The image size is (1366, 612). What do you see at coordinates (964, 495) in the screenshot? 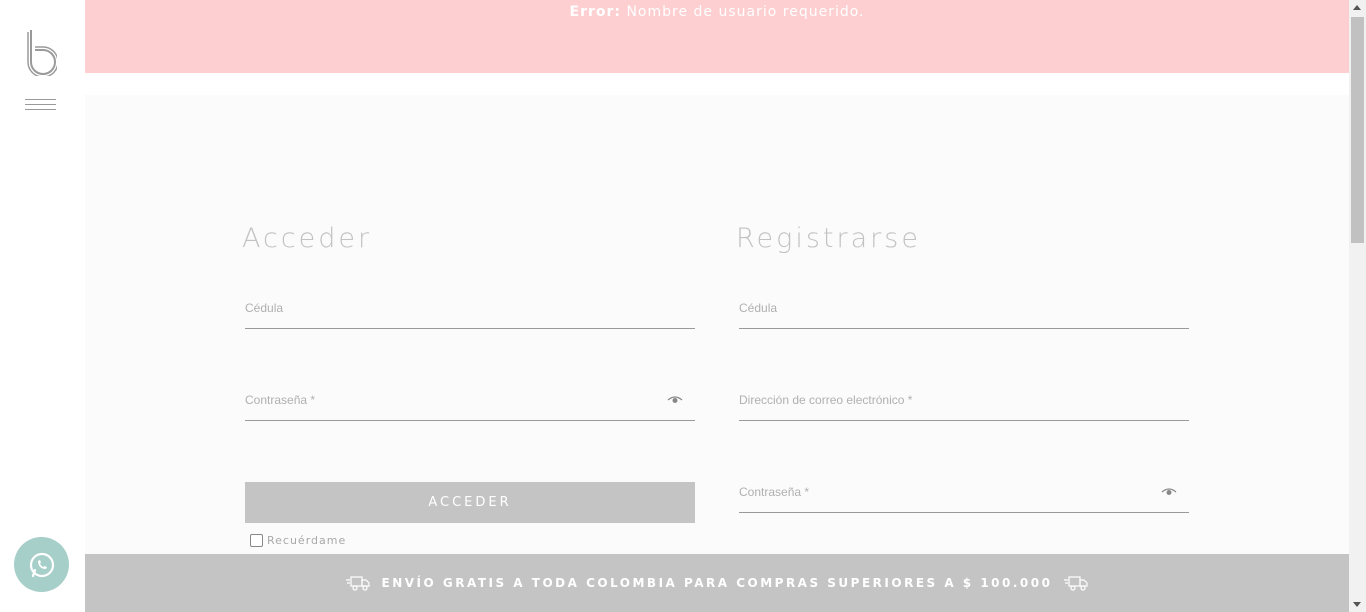
I see `register-password-field: Contraseña *` at bounding box center [964, 495].